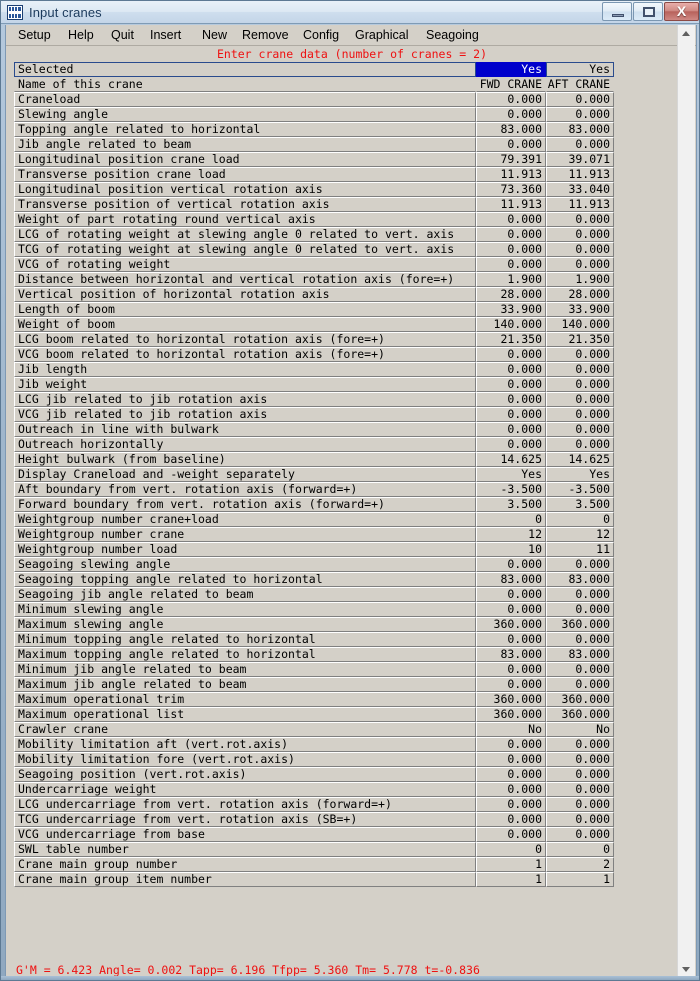 This screenshot has height=981, width=700. Describe the element at coordinates (580, 159) in the screenshot. I see `cell-aft-crane: 39.071` at that location.